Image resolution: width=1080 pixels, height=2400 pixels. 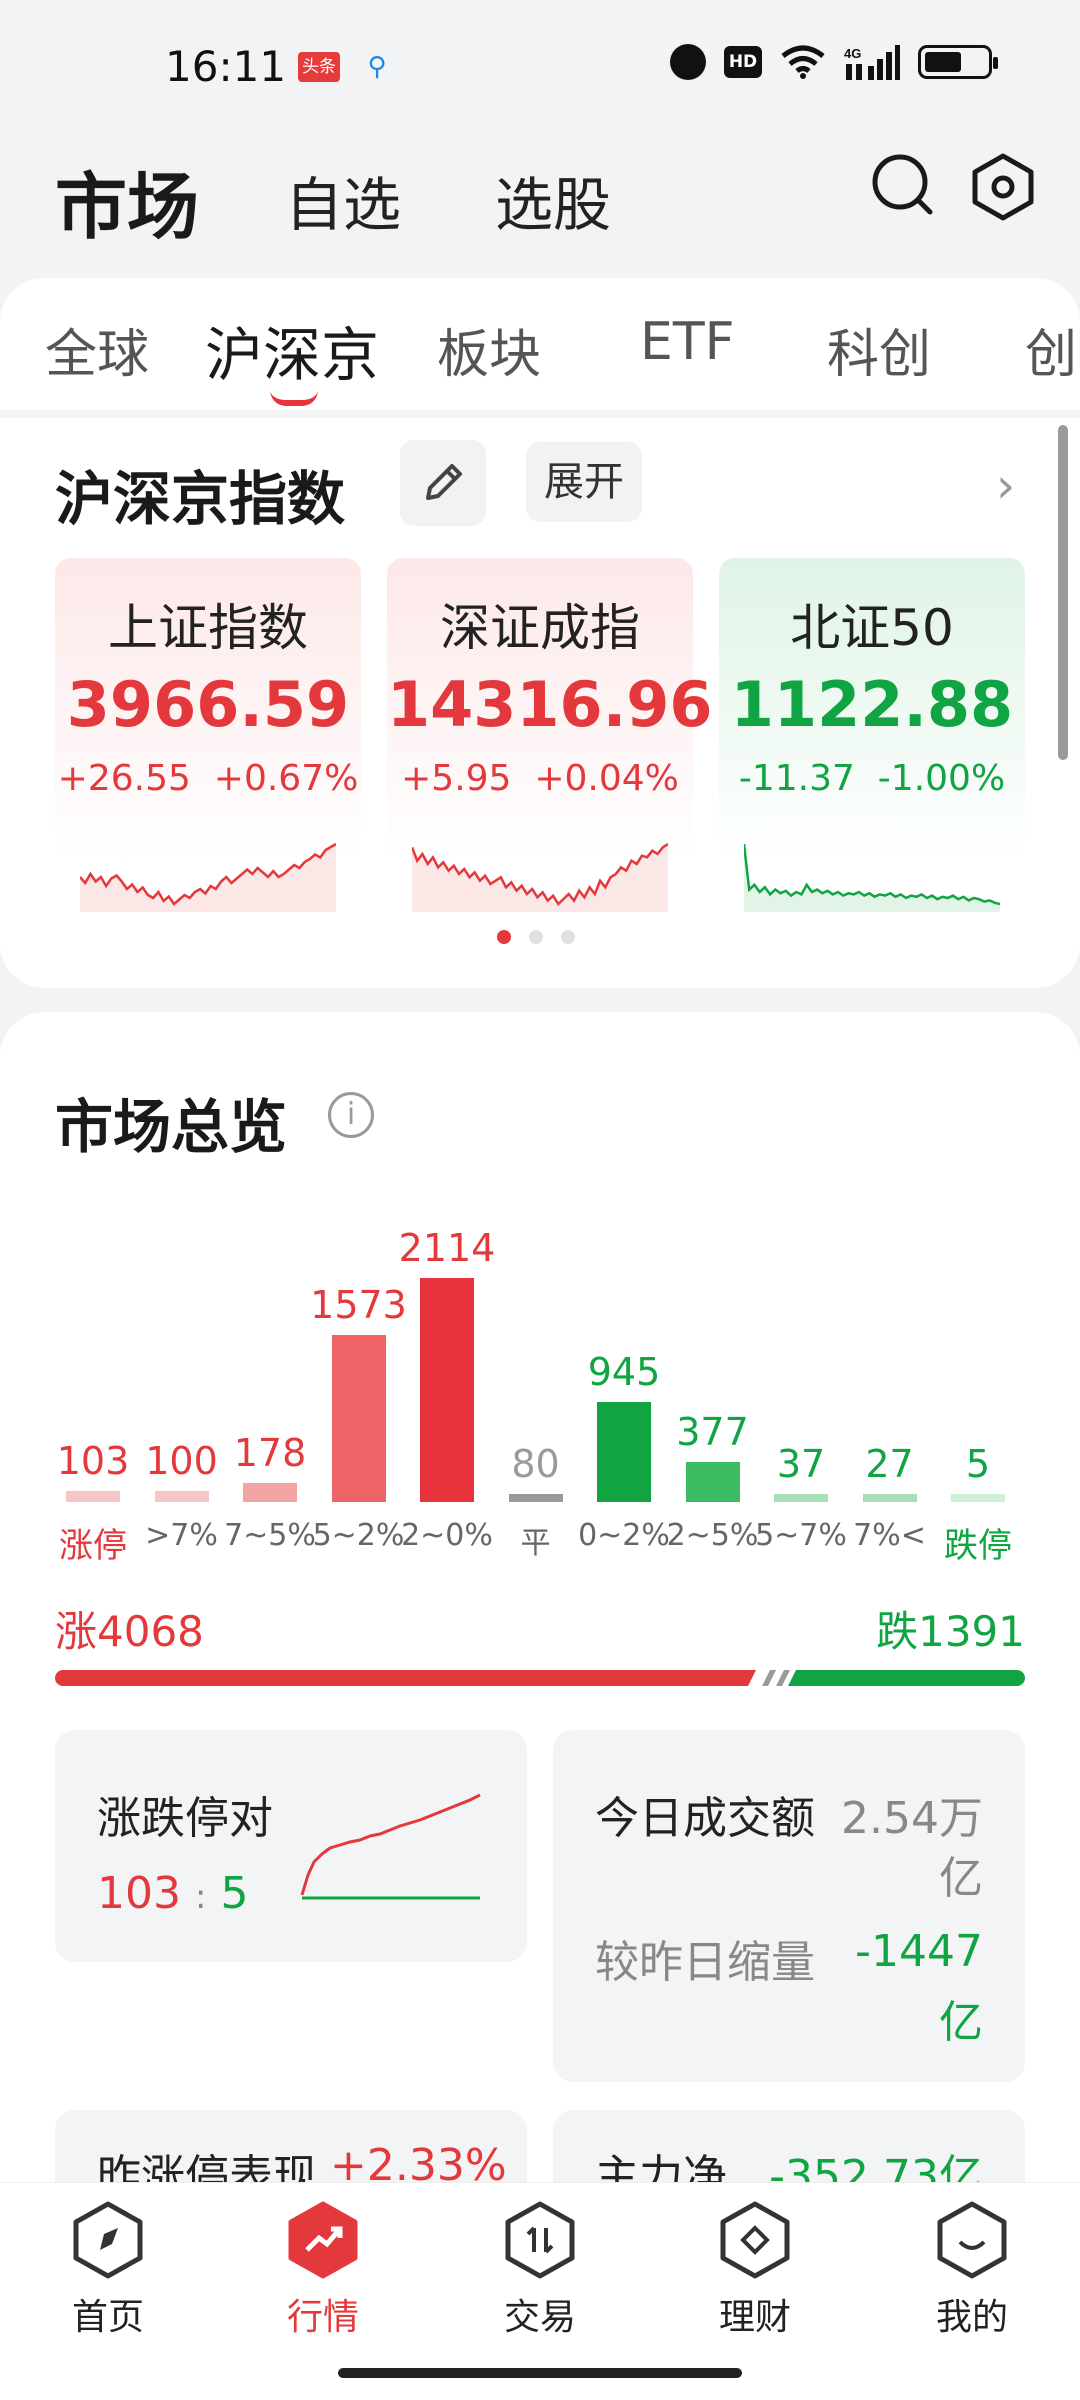 What do you see at coordinates (1063, 592) in the screenshot?
I see `scrollbar` at bounding box center [1063, 592].